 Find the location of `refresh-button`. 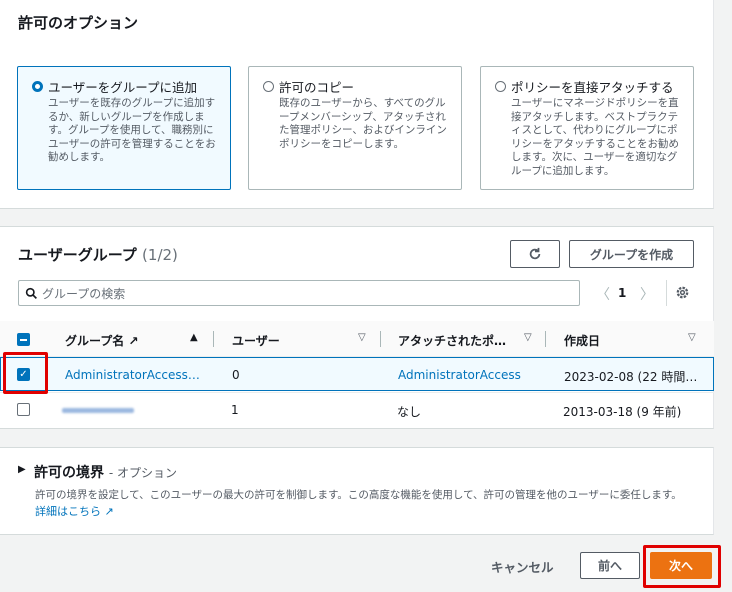

refresh-button is located at coordinates (535, 254).